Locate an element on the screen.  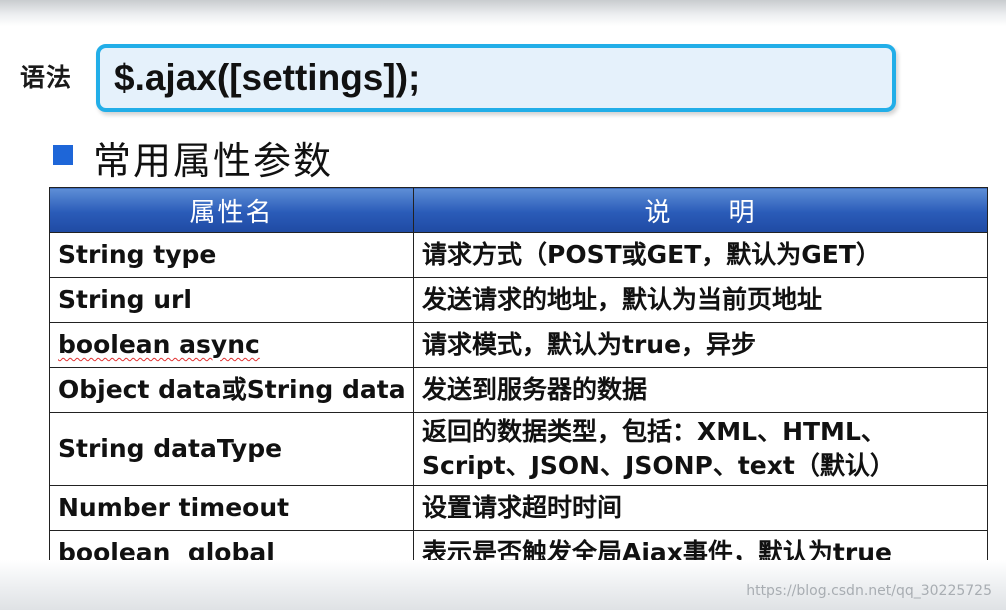
syntax-label: 语法 is located at coordinates (46, 77).